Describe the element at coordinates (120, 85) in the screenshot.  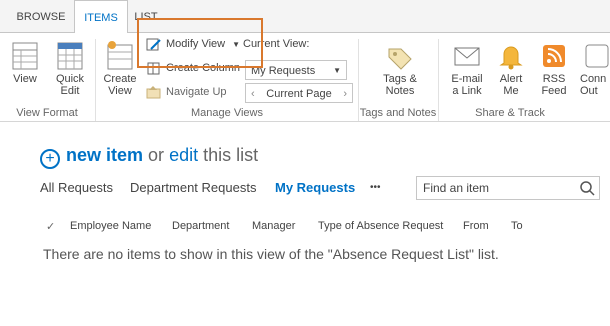
I see `create-view-label: Create View` at that location.